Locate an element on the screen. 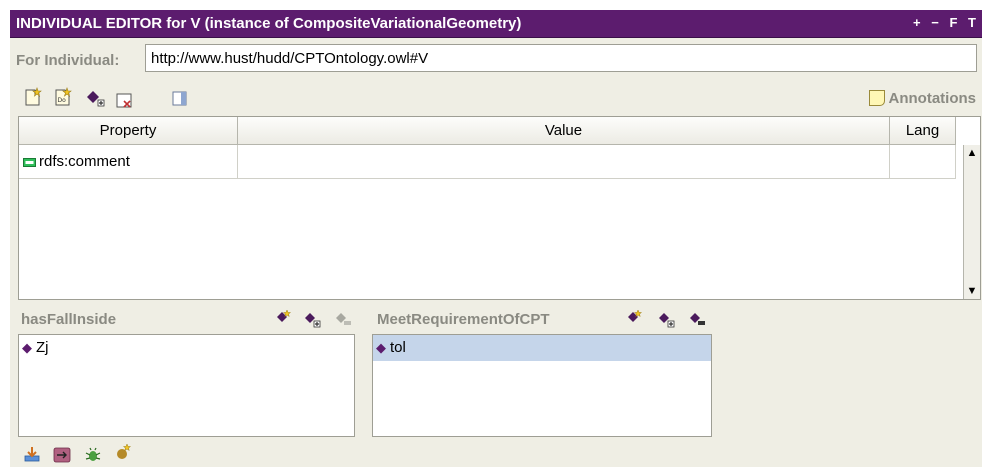  meet-requirement-list: ◆ tol is located at coordinates (542, 385).